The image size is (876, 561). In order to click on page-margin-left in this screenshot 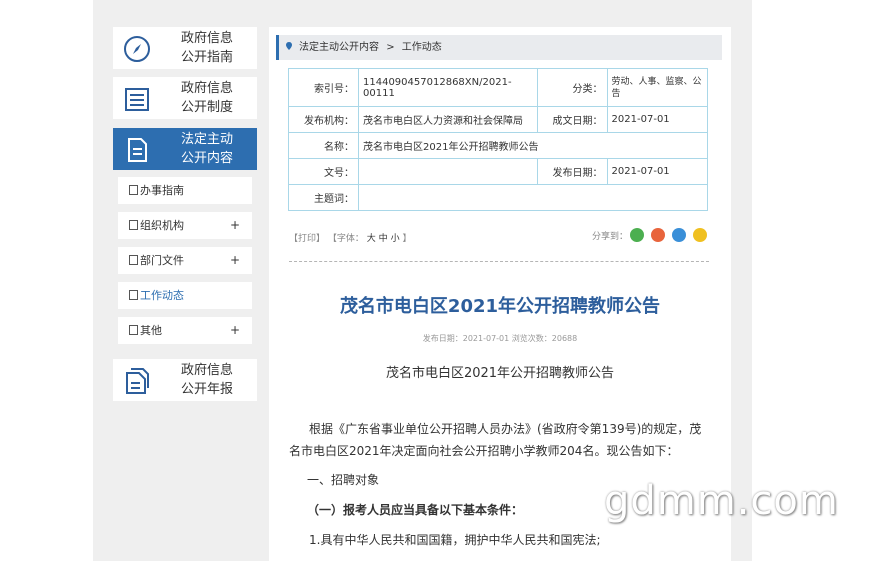, I will do `click(46, 280)`.